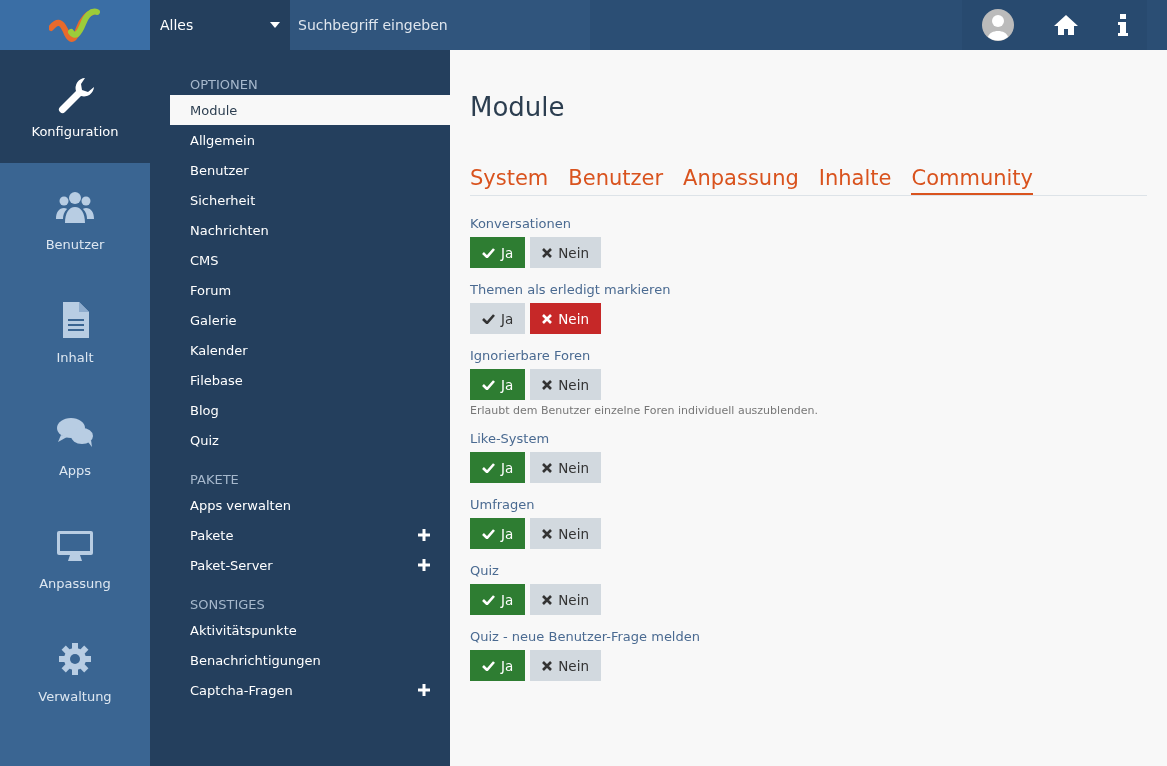 Image resolution: width=1167 pixels, height=766 pixels. What do you see at coordinates (510, 438) in the screenshot?
I see `option-label: Like-System` at bounding box center [510, 438].